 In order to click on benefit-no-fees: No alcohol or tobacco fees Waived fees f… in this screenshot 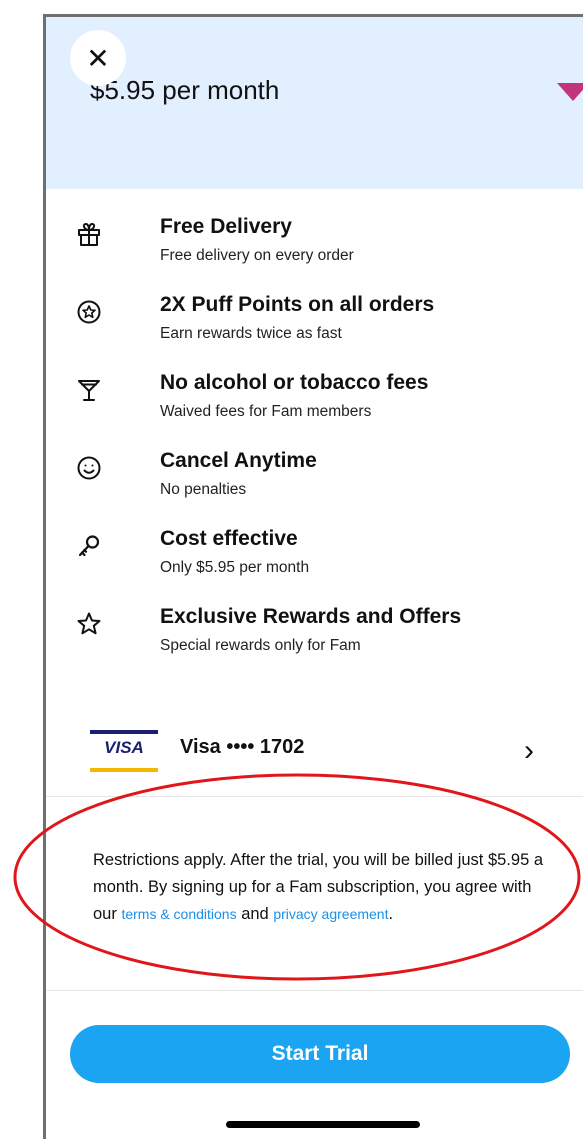, I will do `click(314, 410)`.